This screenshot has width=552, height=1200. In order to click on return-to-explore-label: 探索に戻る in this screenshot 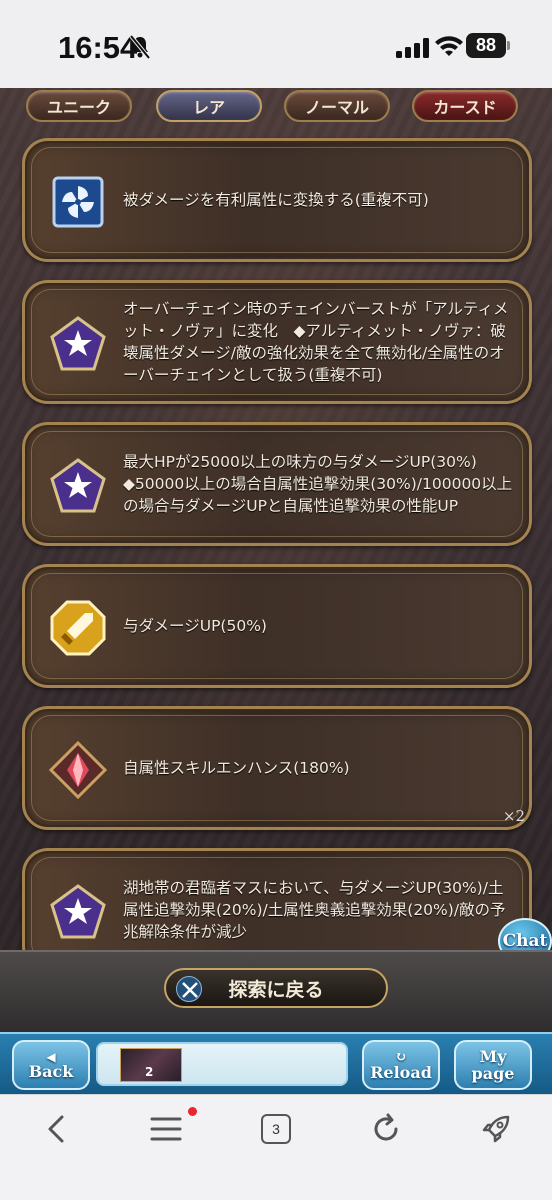, I will do `click(276, 989)`.